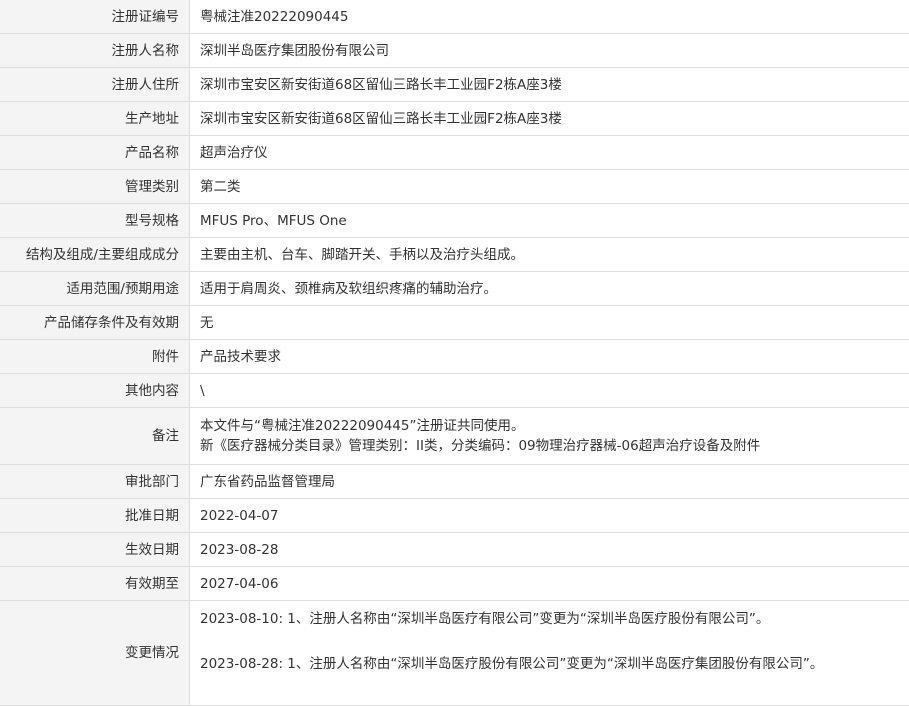  I want to click on field-label: 适用范围/预期用途, so click(95, 289).